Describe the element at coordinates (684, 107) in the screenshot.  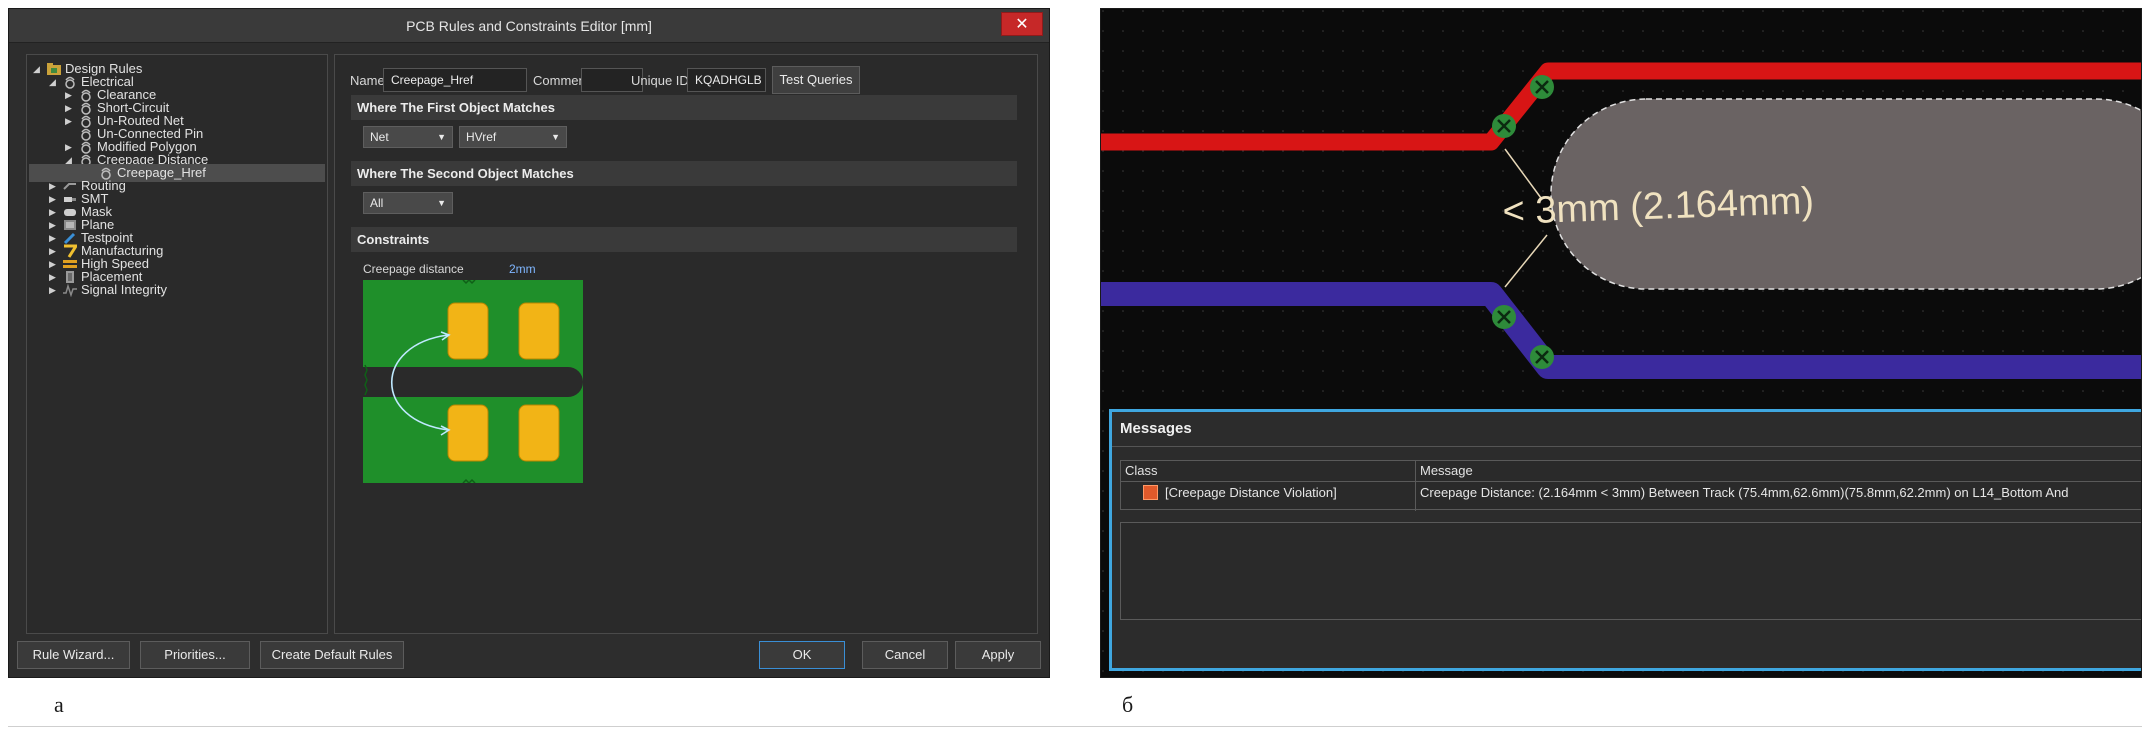
I see `first-match-header: Where The First Object Matches` at that location.